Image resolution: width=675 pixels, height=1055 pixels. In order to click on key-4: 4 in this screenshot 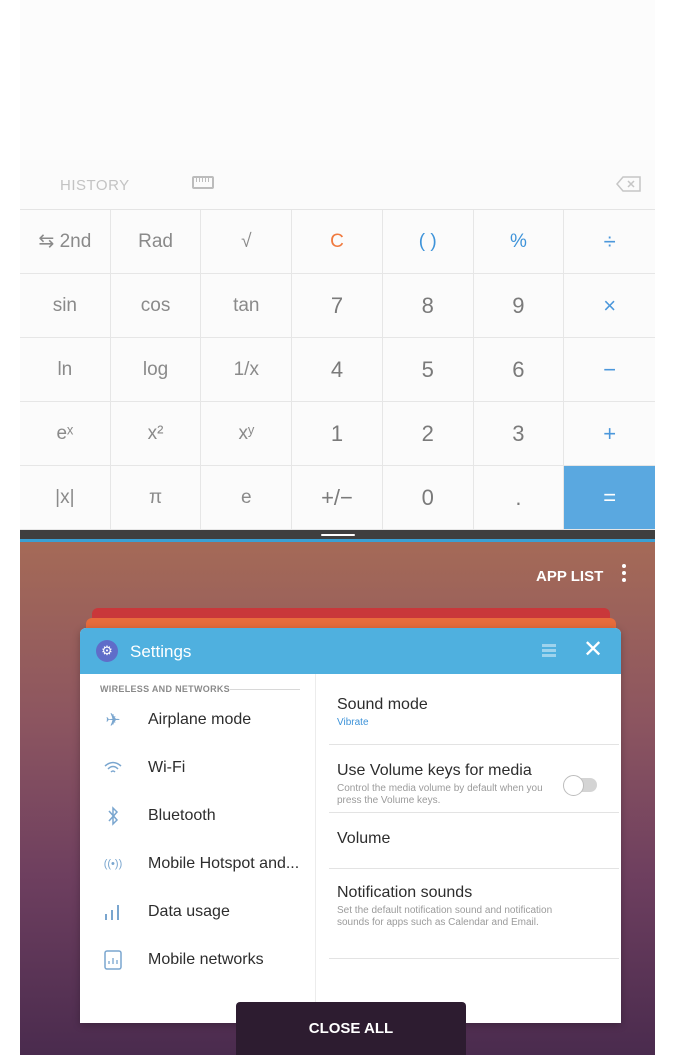, I will do `click(337, 370)`.